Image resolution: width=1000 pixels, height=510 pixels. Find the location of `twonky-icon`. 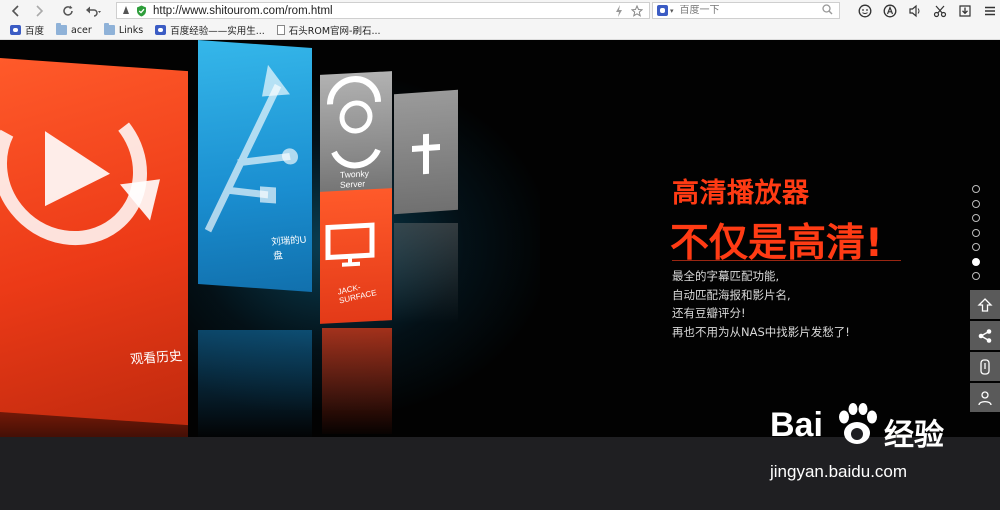

twonky-icon is located at coordinates (354, 122).